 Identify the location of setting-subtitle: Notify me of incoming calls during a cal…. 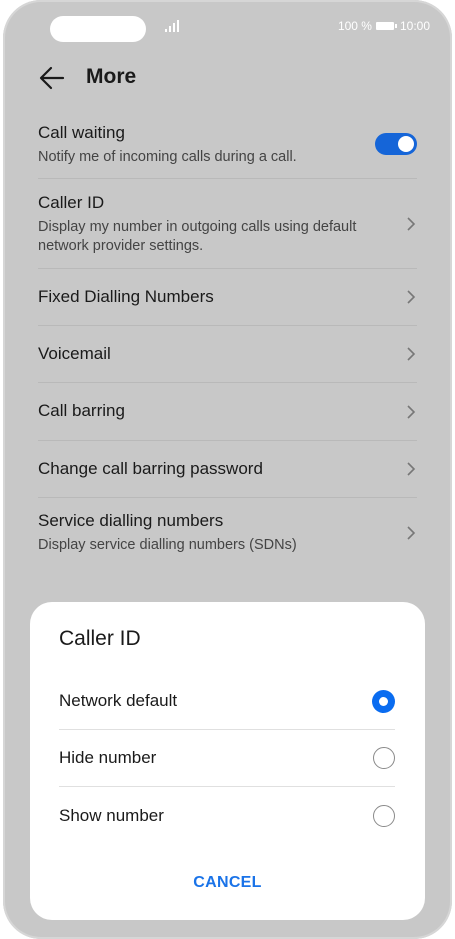
(167, 157).